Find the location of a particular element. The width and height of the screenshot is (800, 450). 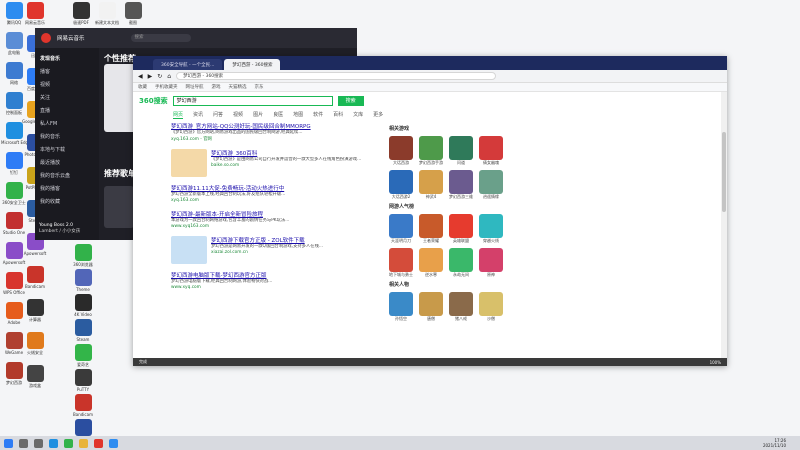

result-title-link: 梦幻西游电脑版下载-梦幻西游官方正版 is located at coordinates (271, 275).